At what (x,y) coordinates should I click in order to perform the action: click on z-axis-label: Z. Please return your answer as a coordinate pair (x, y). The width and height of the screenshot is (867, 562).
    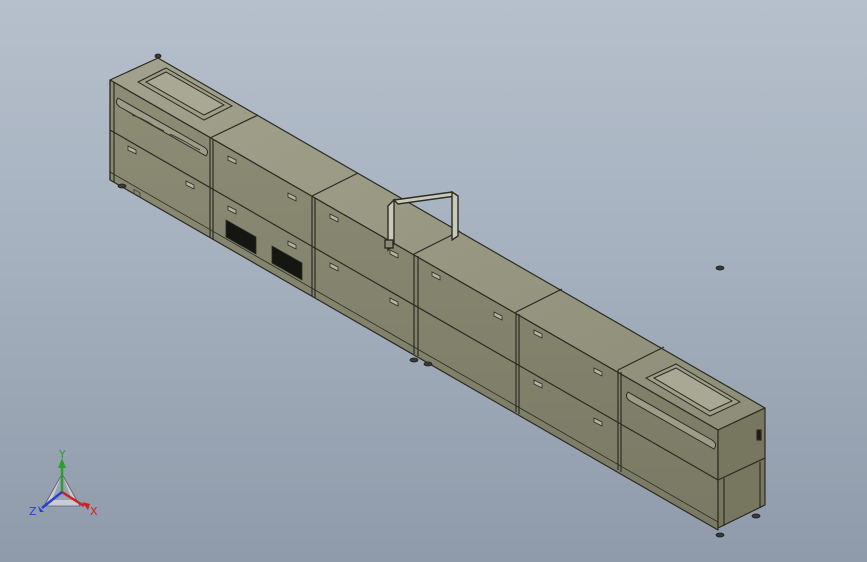
    Looking at the image, I should click on (33, 511).